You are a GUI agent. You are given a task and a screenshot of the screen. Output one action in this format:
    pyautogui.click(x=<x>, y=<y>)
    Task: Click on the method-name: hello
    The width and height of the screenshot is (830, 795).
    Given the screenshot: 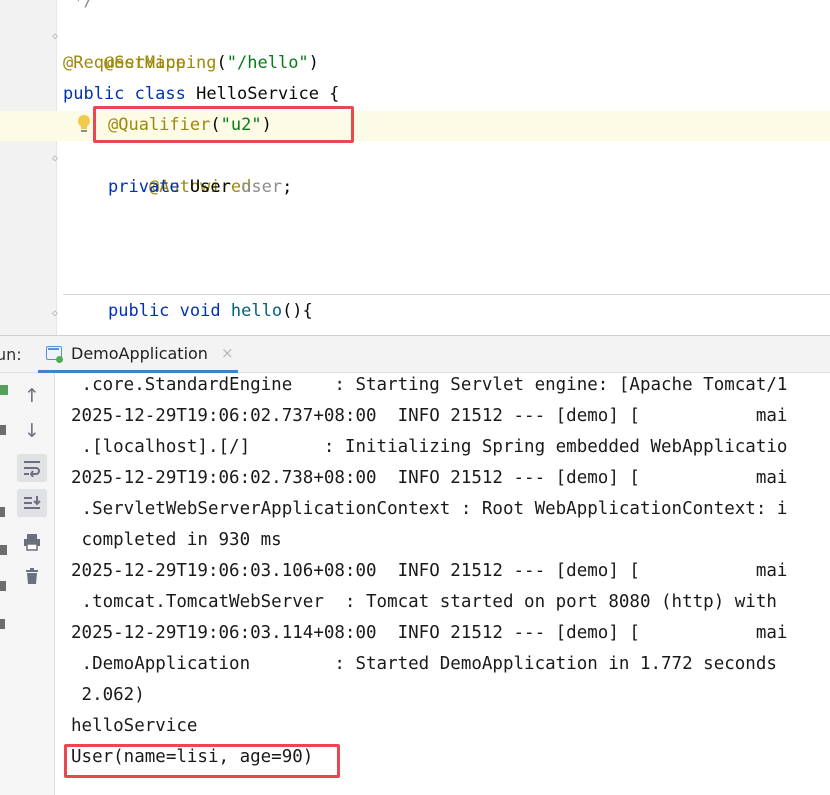 What is the action you would take?
    pyautogui.click(x=256, y=311)
    